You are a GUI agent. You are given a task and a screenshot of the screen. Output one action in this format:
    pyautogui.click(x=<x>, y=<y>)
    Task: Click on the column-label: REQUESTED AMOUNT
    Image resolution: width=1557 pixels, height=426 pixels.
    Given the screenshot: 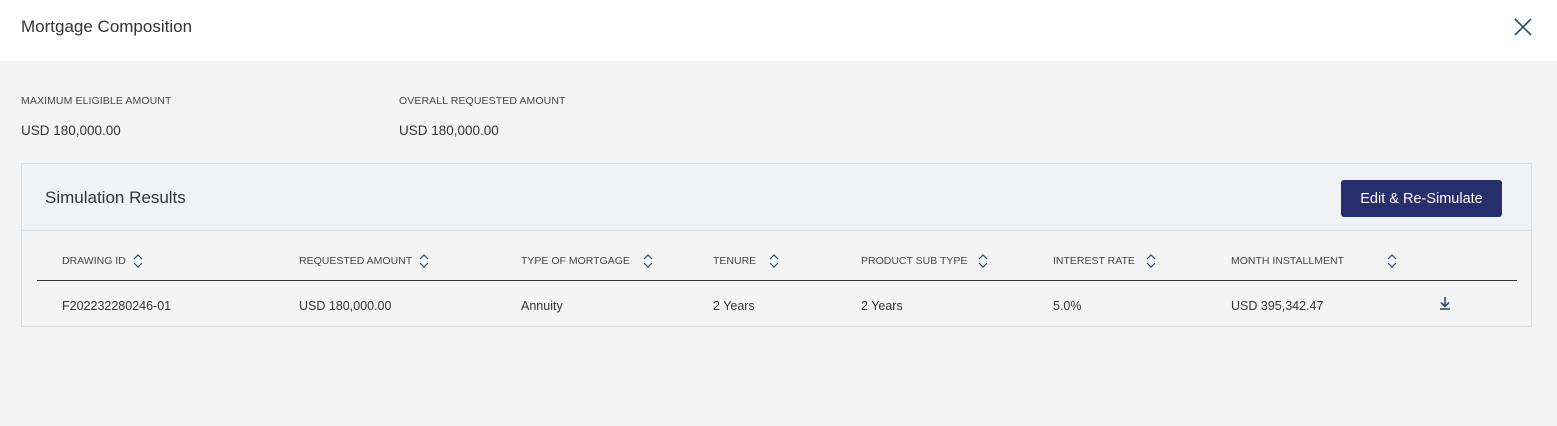 What is the action you would take?
    pyautogui.click(x=356, y=261)
    